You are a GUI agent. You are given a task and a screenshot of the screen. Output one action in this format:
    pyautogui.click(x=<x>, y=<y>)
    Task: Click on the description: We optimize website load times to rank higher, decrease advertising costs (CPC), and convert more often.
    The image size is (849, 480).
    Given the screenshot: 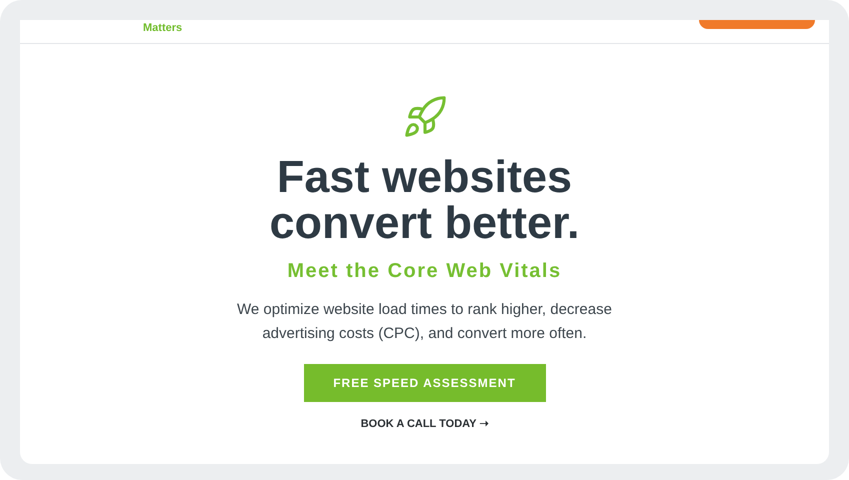 What is the action you would take?
    pyautogui.click(x=424, y=322)
    